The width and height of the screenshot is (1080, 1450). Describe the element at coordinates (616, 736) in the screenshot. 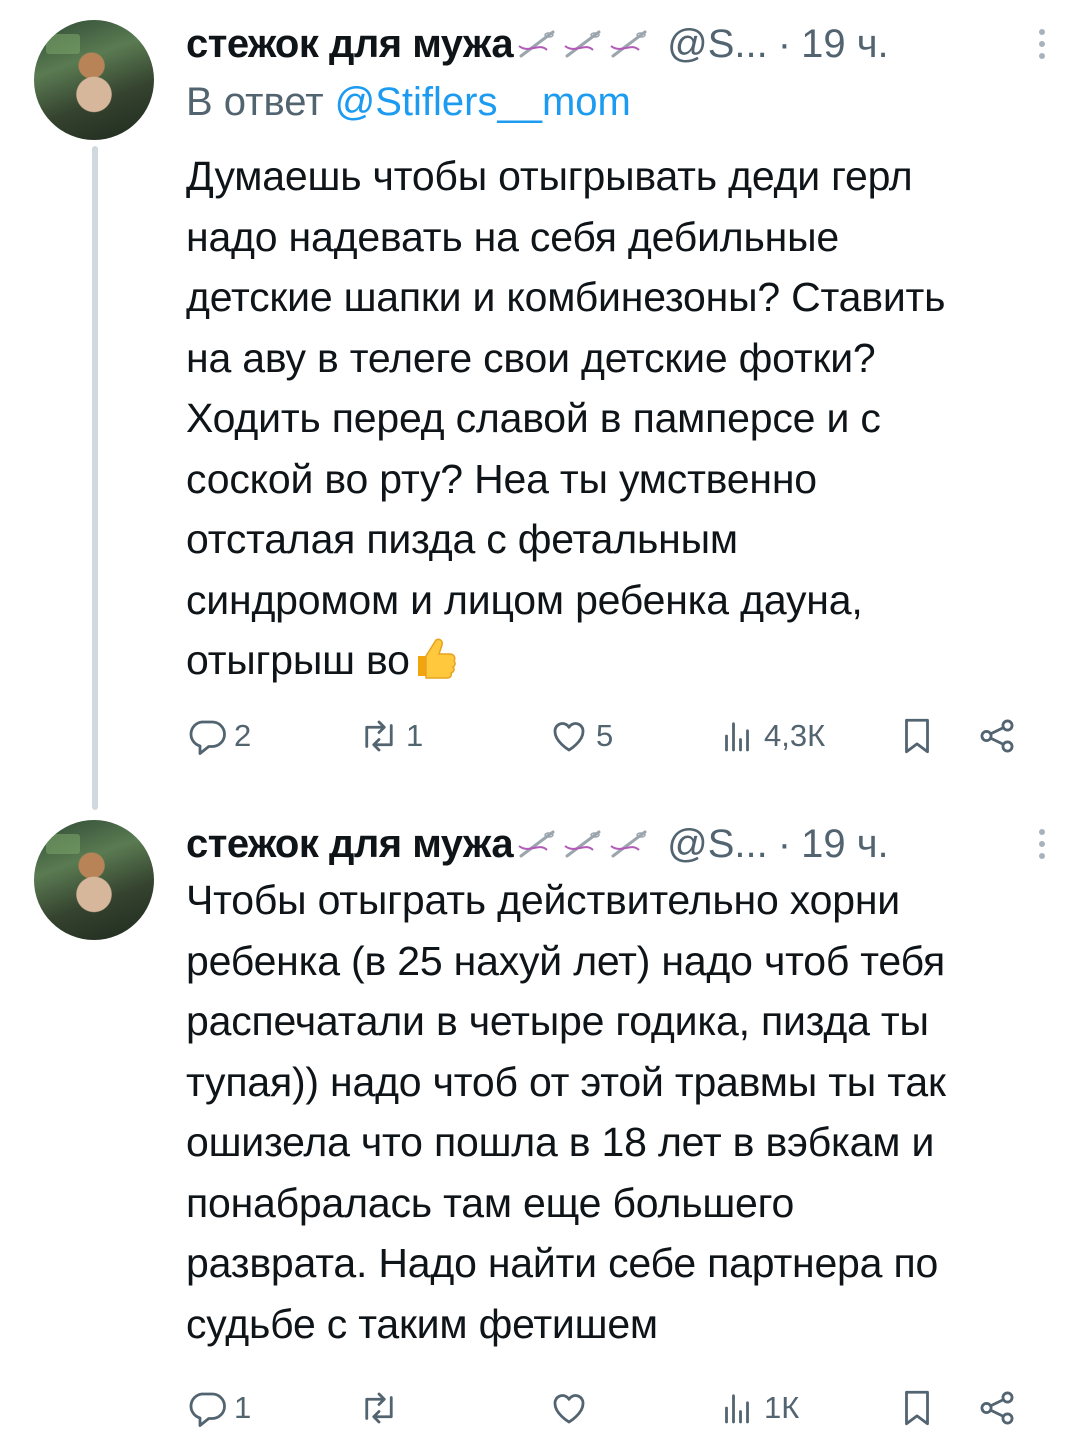

I see `tweet-actions: 2 1 5 4,3К` at that location.